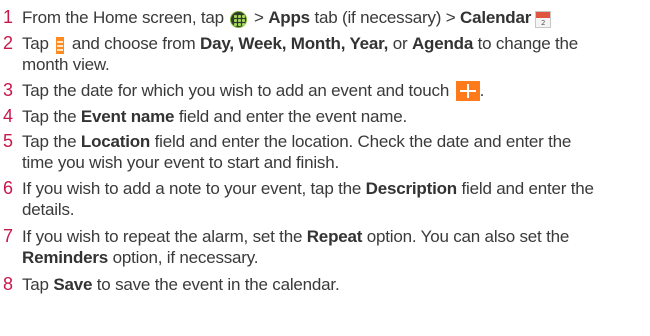 The height and width of the screenshot is (336, 650). What do you see at coordinates (239, 19) in the screenshot?
I see `apps-grid-icon` at bounding box center [239, 19].